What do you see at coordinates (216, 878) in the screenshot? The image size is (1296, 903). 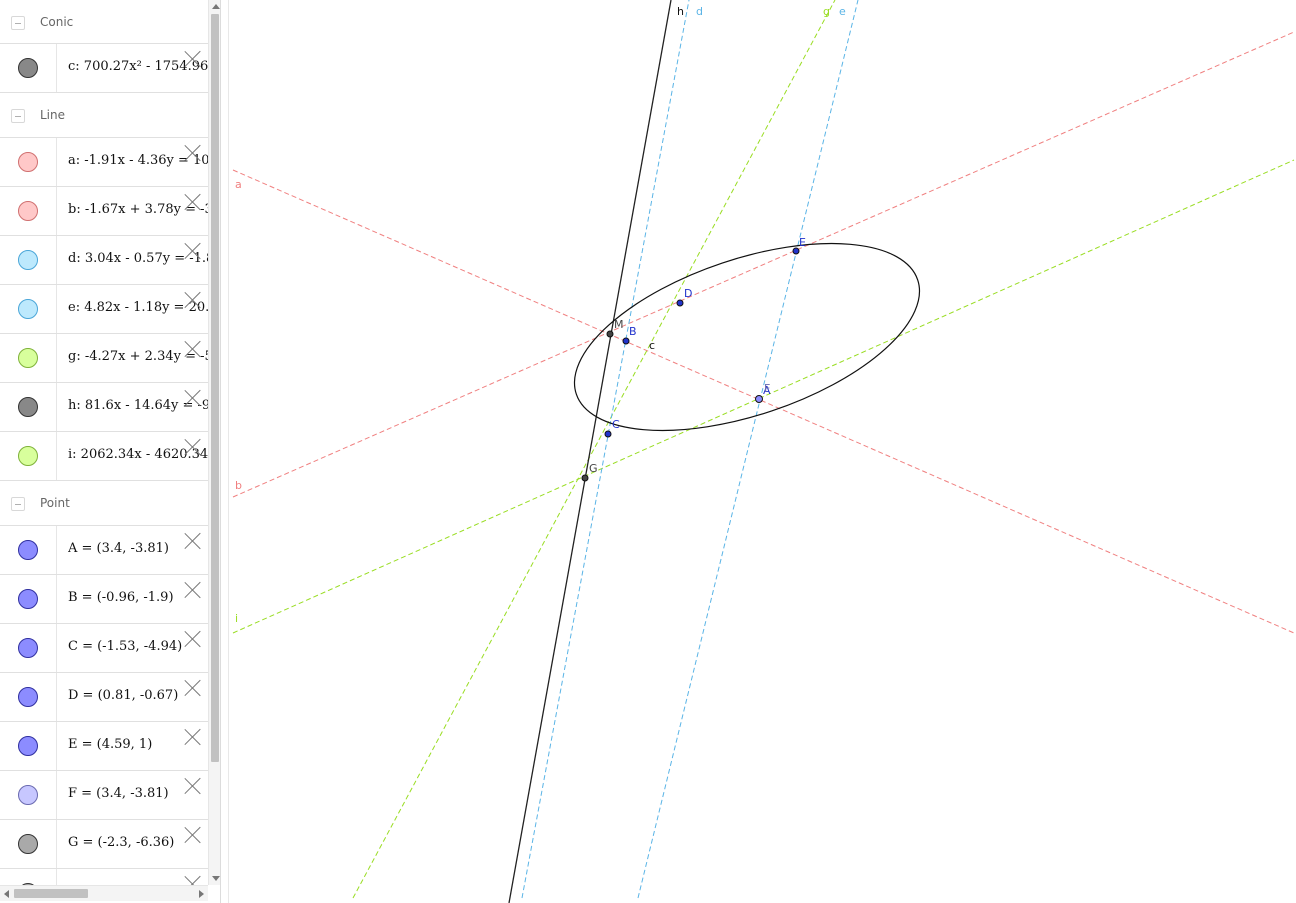 I see `scroll-down-icon` at bounding box center [216, 878].